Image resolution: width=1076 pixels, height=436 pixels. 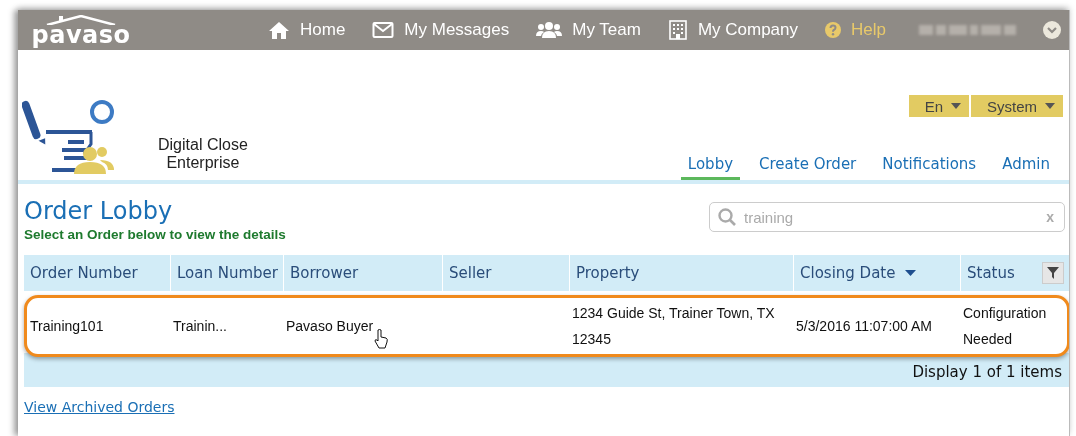 What do you see at coordinates (864, 326) in the screenshot?
I see `table-cell-text: 5/3/2016 11:07:00 AM` at bounding box center [864, 326].